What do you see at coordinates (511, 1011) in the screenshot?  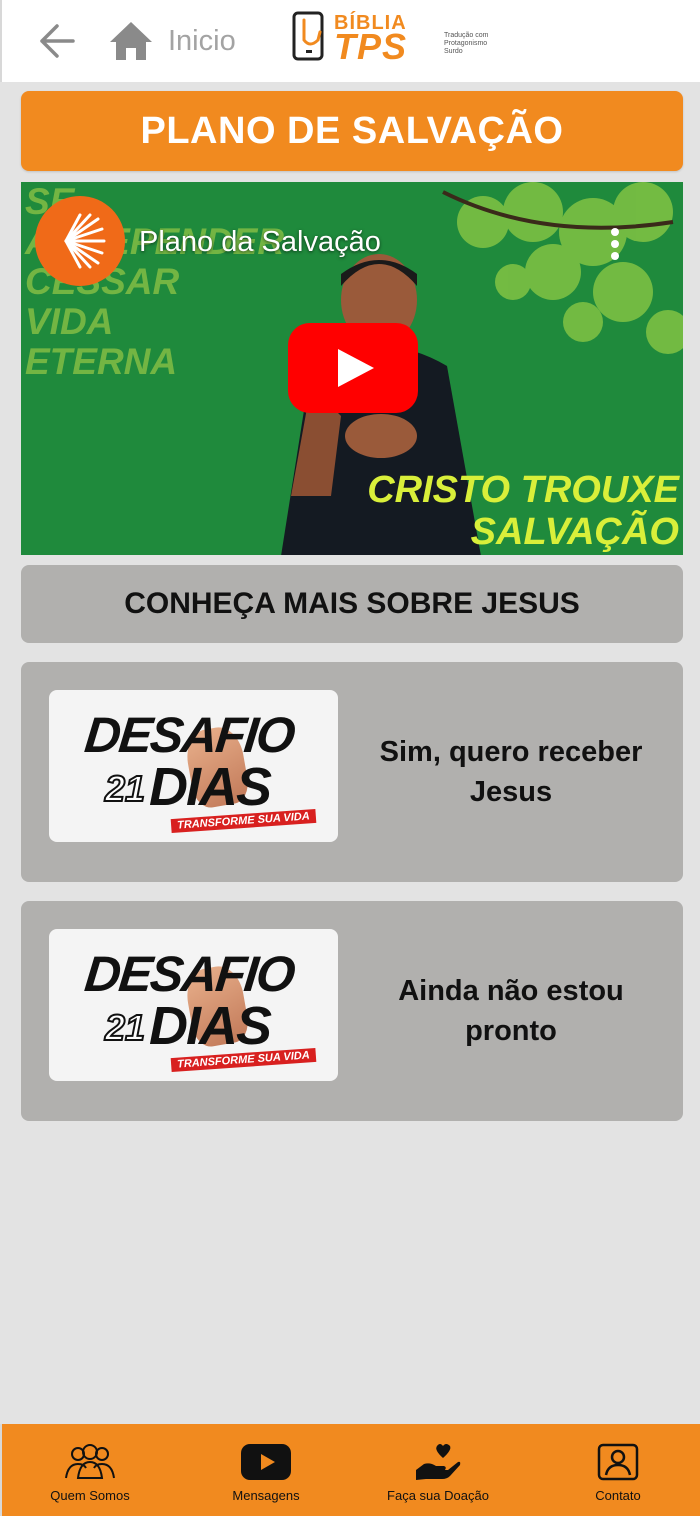 I see `card-label: Ainda não estou pronto` at bounding box center [511, 1011].